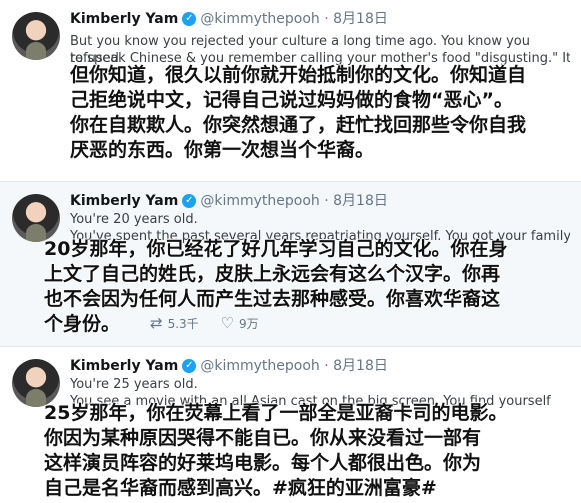 The image size is (581, 503). I want to click on chinese-caption-line: 也不会因为任何人而产生过去那种感受。你喜欢华裔这, so click(272, 299).